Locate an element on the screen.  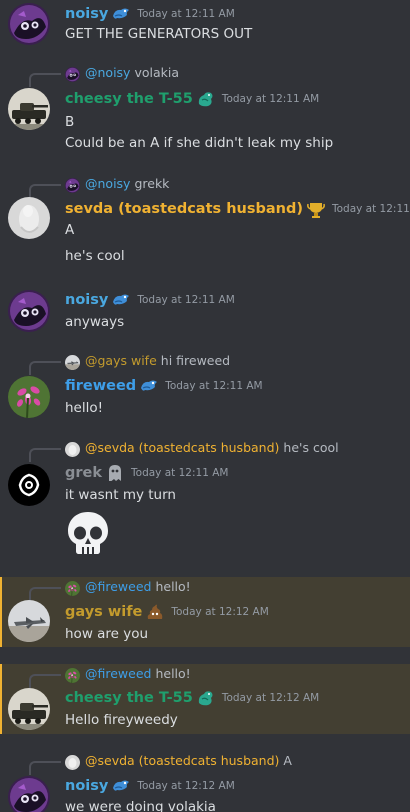
avatar-fireweed is located at coordinates (29, 397).